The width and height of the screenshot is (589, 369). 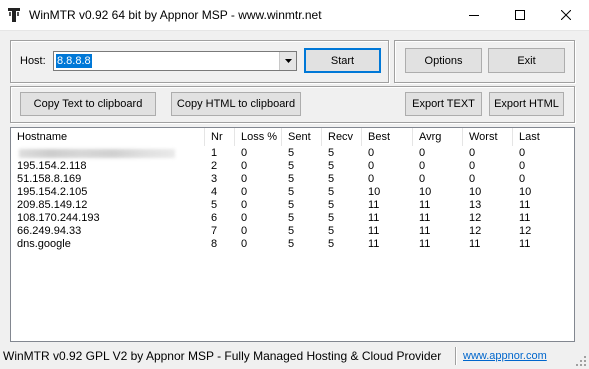 I want to click on cell-worst: 10, so click(x=475, y=192).